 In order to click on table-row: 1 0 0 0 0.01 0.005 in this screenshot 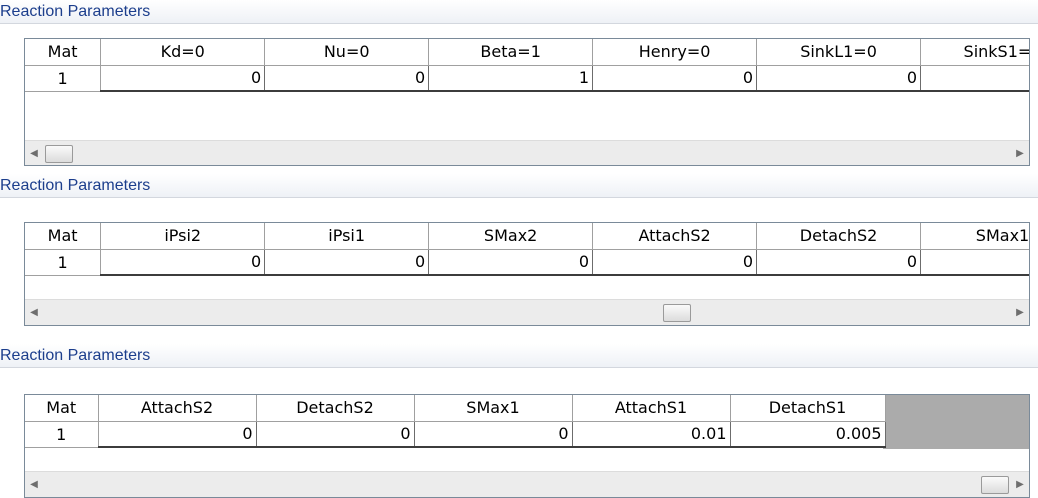, I will do `click(455, 434)`.